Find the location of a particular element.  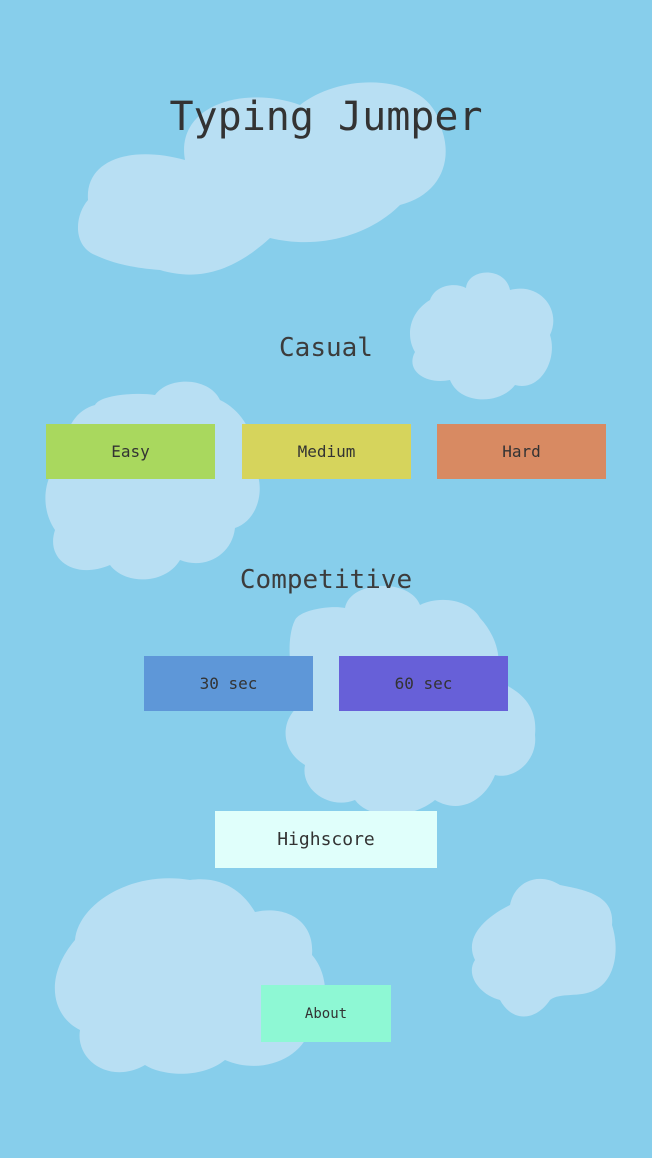

medium-button: Medium is located at coordinates (326, 451).